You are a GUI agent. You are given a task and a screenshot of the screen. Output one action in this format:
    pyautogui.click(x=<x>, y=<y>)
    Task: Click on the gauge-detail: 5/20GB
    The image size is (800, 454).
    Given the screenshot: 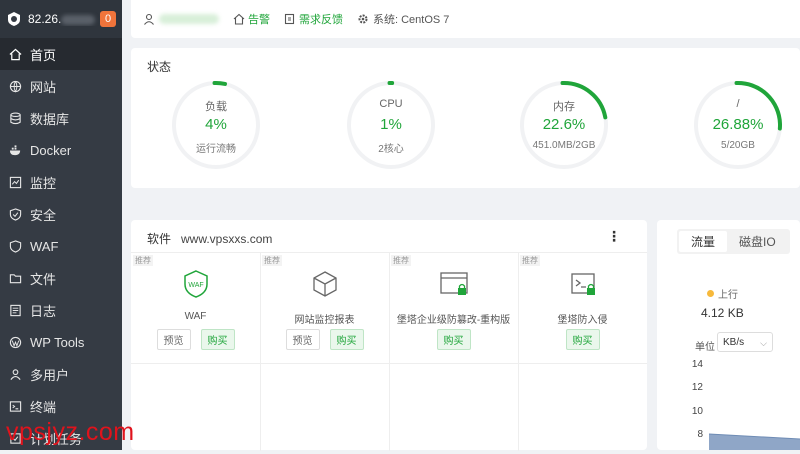 What is the action you would take?
    pyautogui.click(x=738, y=145)
    